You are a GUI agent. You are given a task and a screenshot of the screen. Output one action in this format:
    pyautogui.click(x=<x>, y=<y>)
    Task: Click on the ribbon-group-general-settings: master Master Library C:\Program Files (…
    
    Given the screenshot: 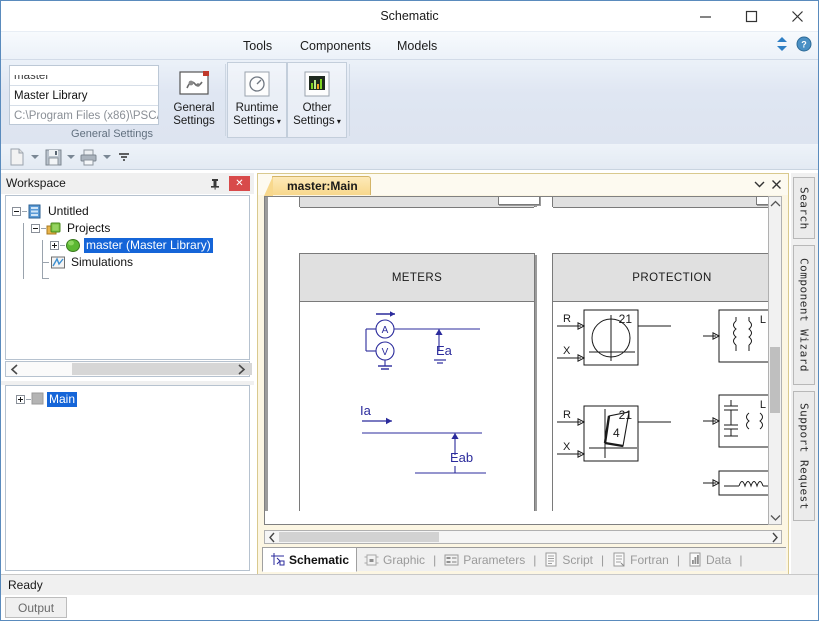 What is the action you would take?
    pyautogui.click(x=112, y=101)
    